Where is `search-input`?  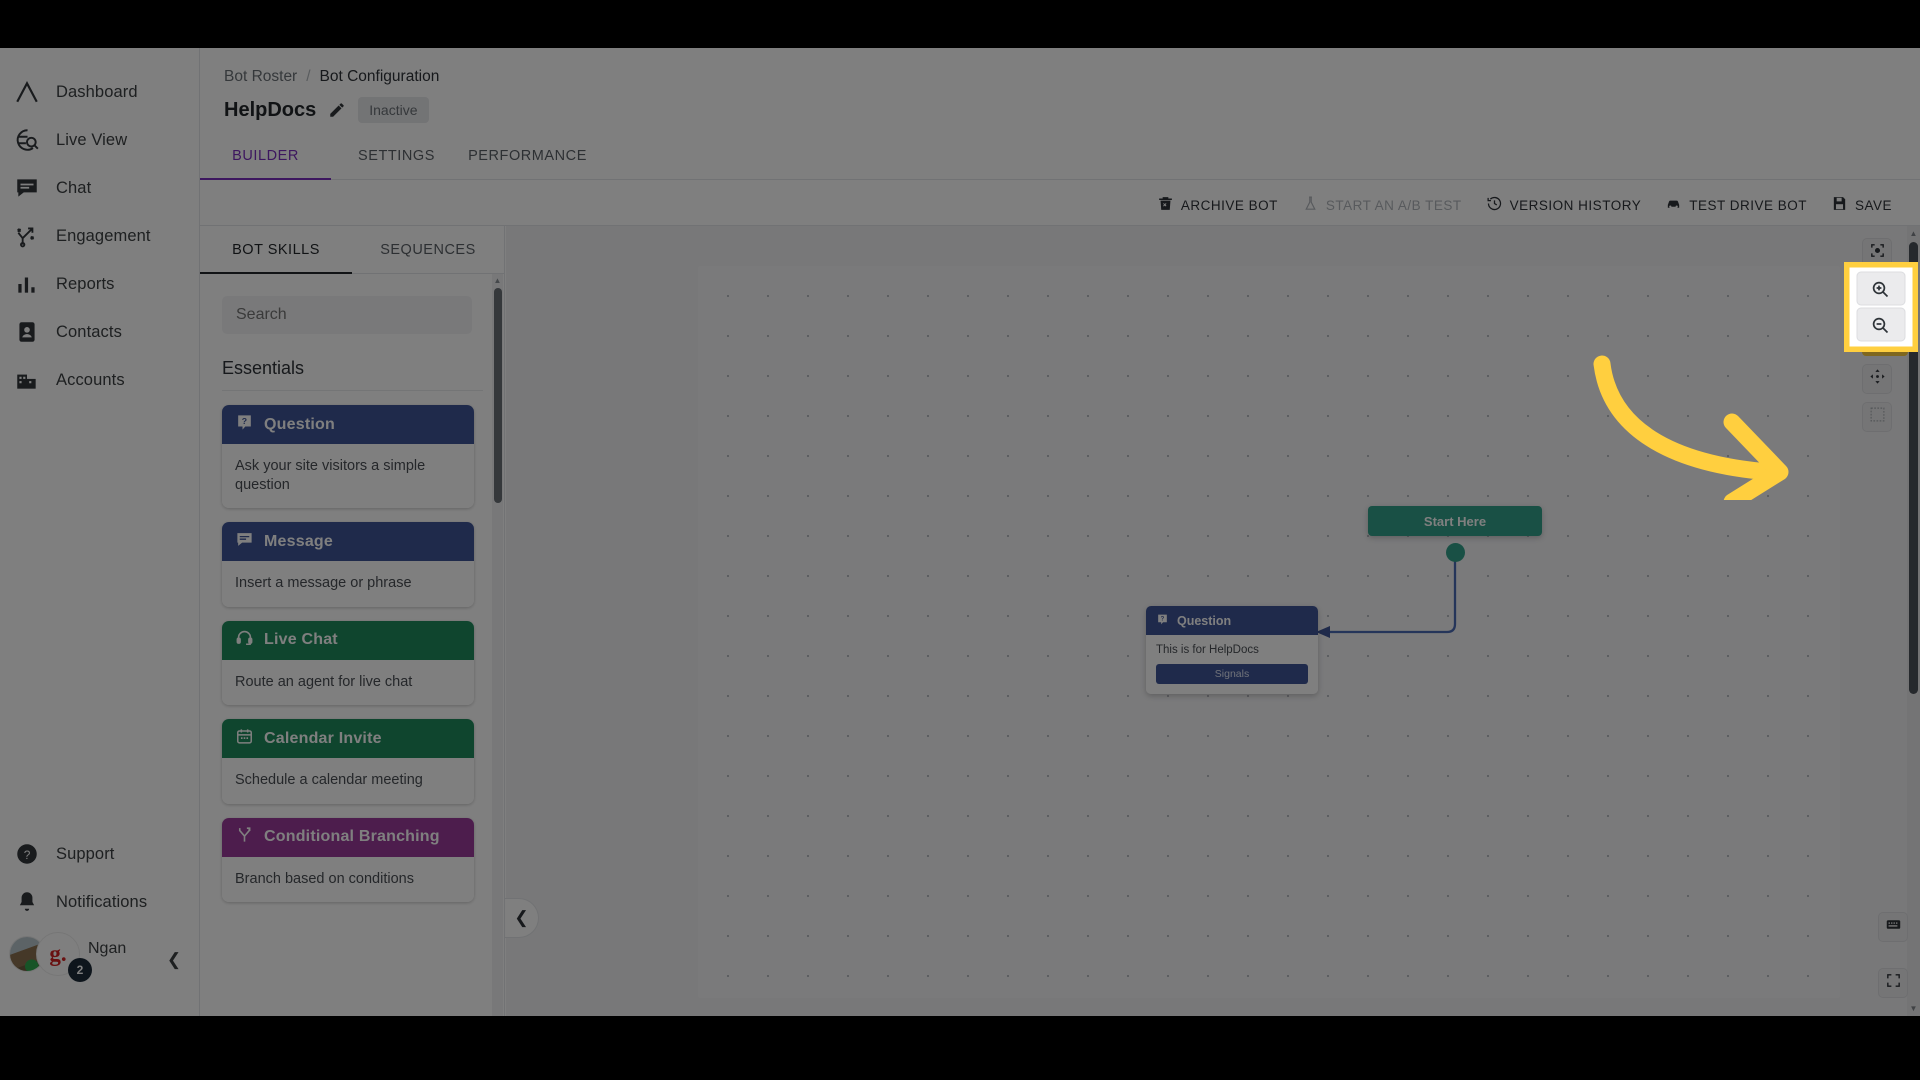 search-input is located at coordinates (347, 315).